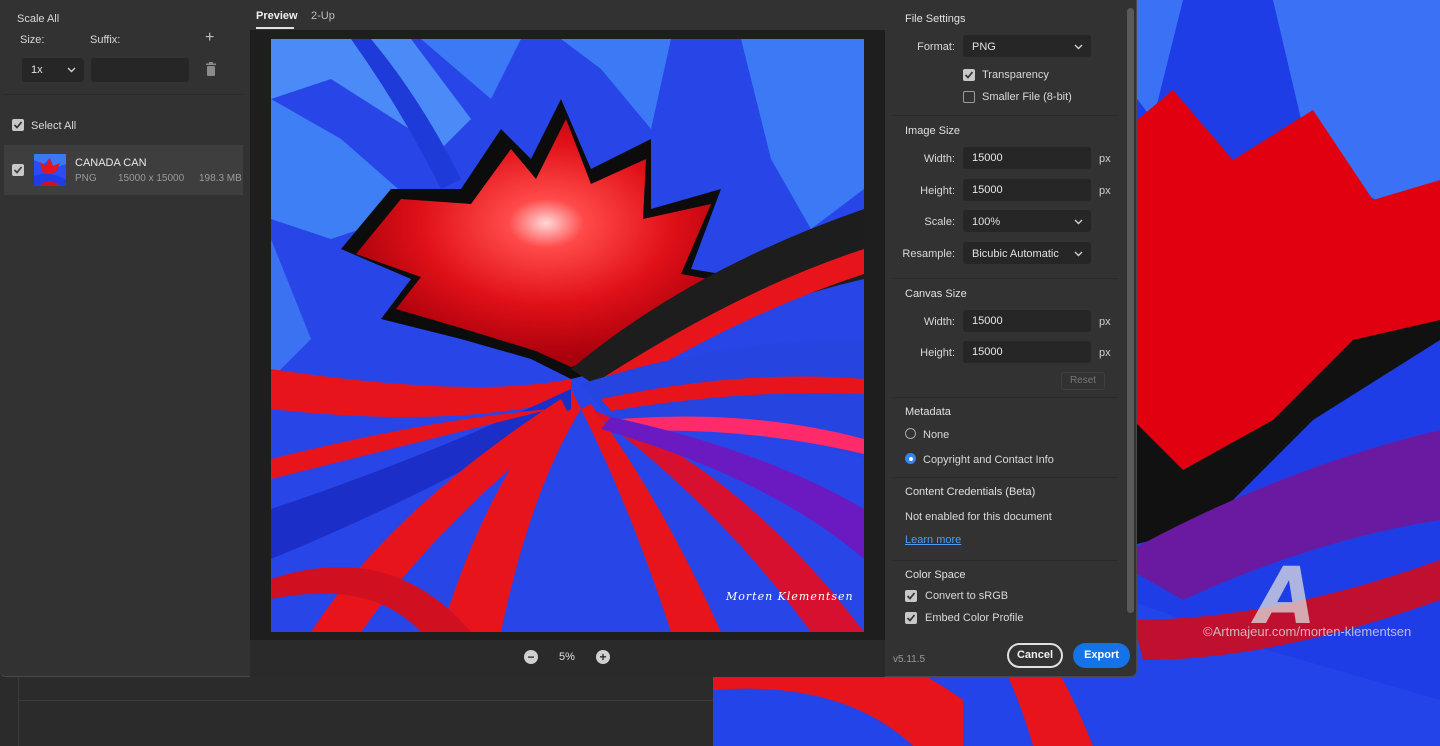 The height and width of the screenshot is (746, 1440). I want to click on embed-profile-checkbox, so click(911, 618).